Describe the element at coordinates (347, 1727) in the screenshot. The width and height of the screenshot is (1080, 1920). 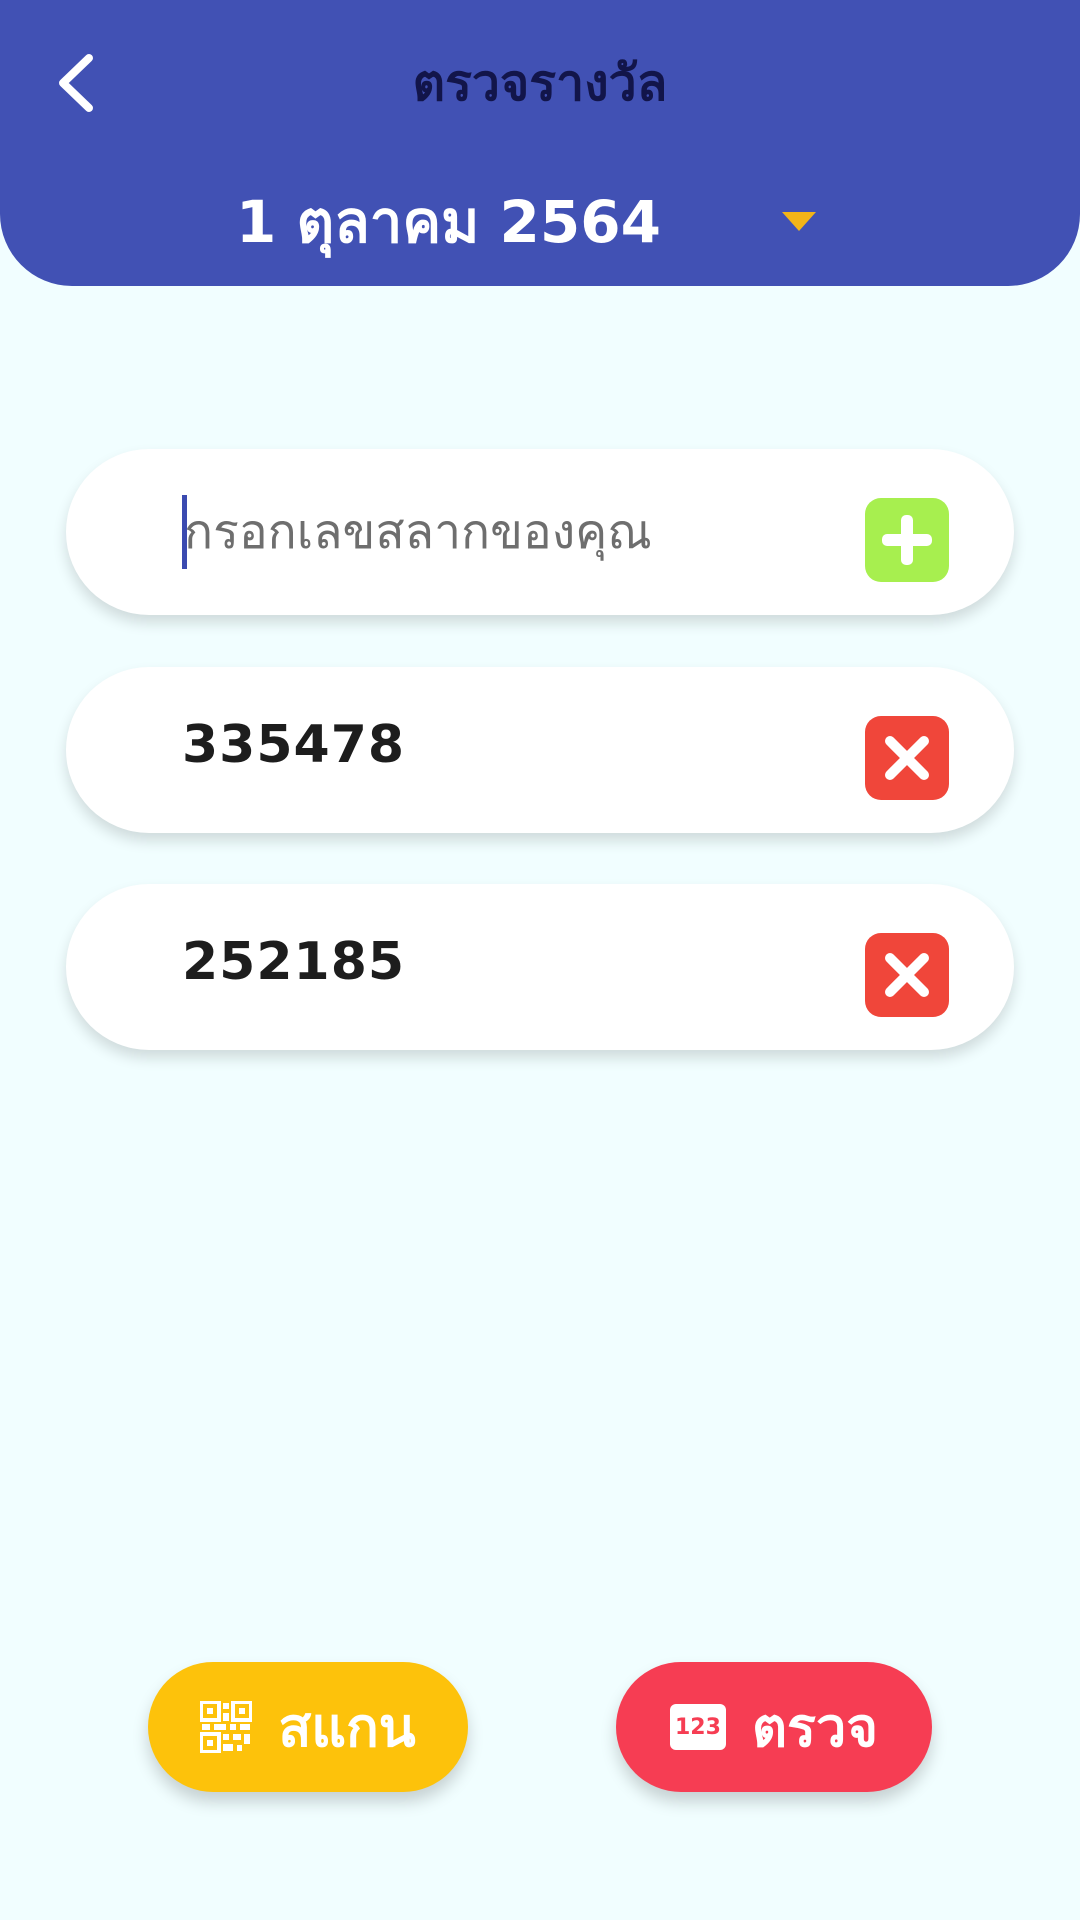
I see `scan-button-label: สแกน` at that location.